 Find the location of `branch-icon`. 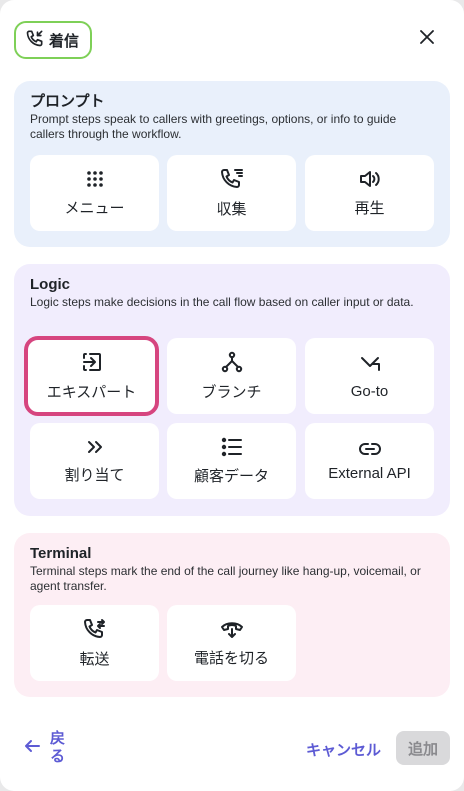

branch-icon is located at coordinates (232, 362).